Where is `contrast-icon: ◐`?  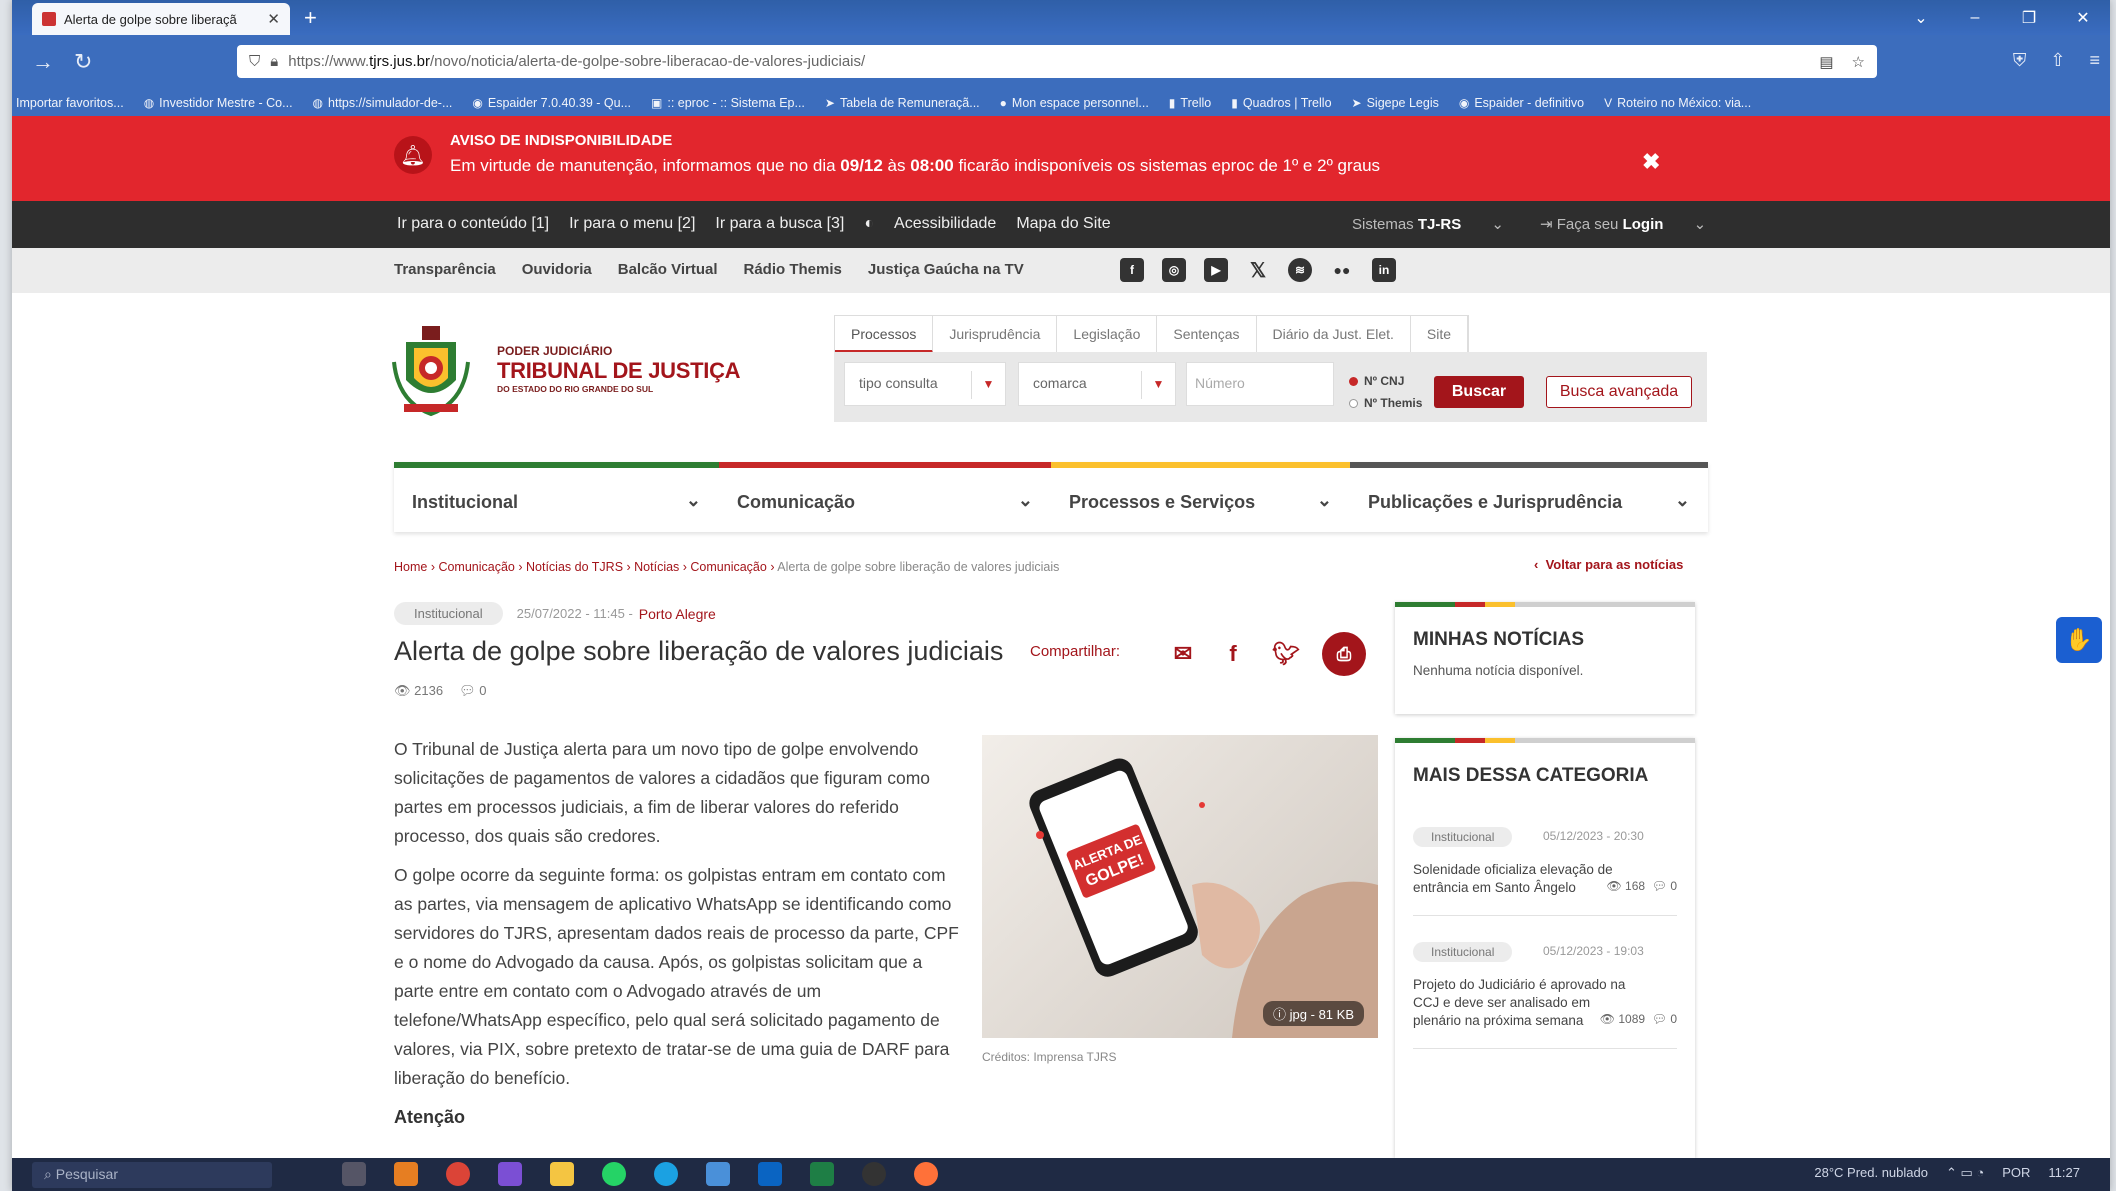
contrast-icon: ◐ is located at coordinates (869, 224).